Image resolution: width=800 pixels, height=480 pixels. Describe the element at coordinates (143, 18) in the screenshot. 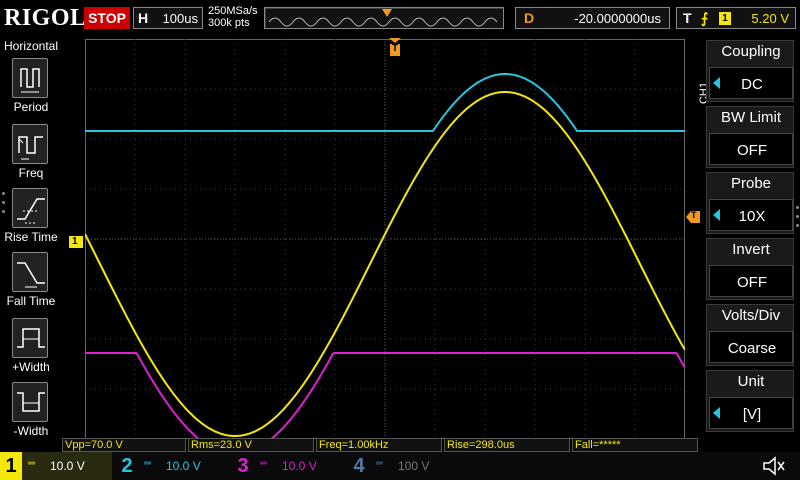

I see `timebase-label: H` at that location.